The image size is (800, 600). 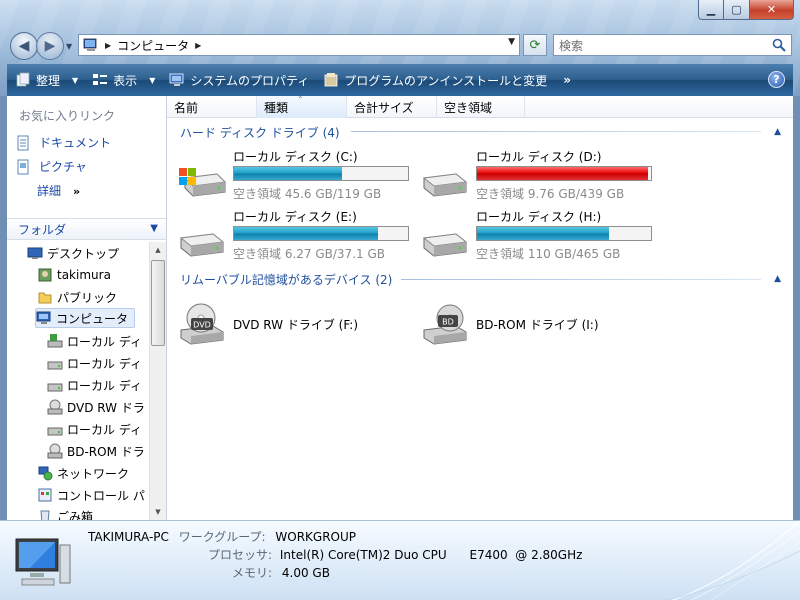 I want to click on favorite-link-label: ピクチャ, so click(x=63, y=167).